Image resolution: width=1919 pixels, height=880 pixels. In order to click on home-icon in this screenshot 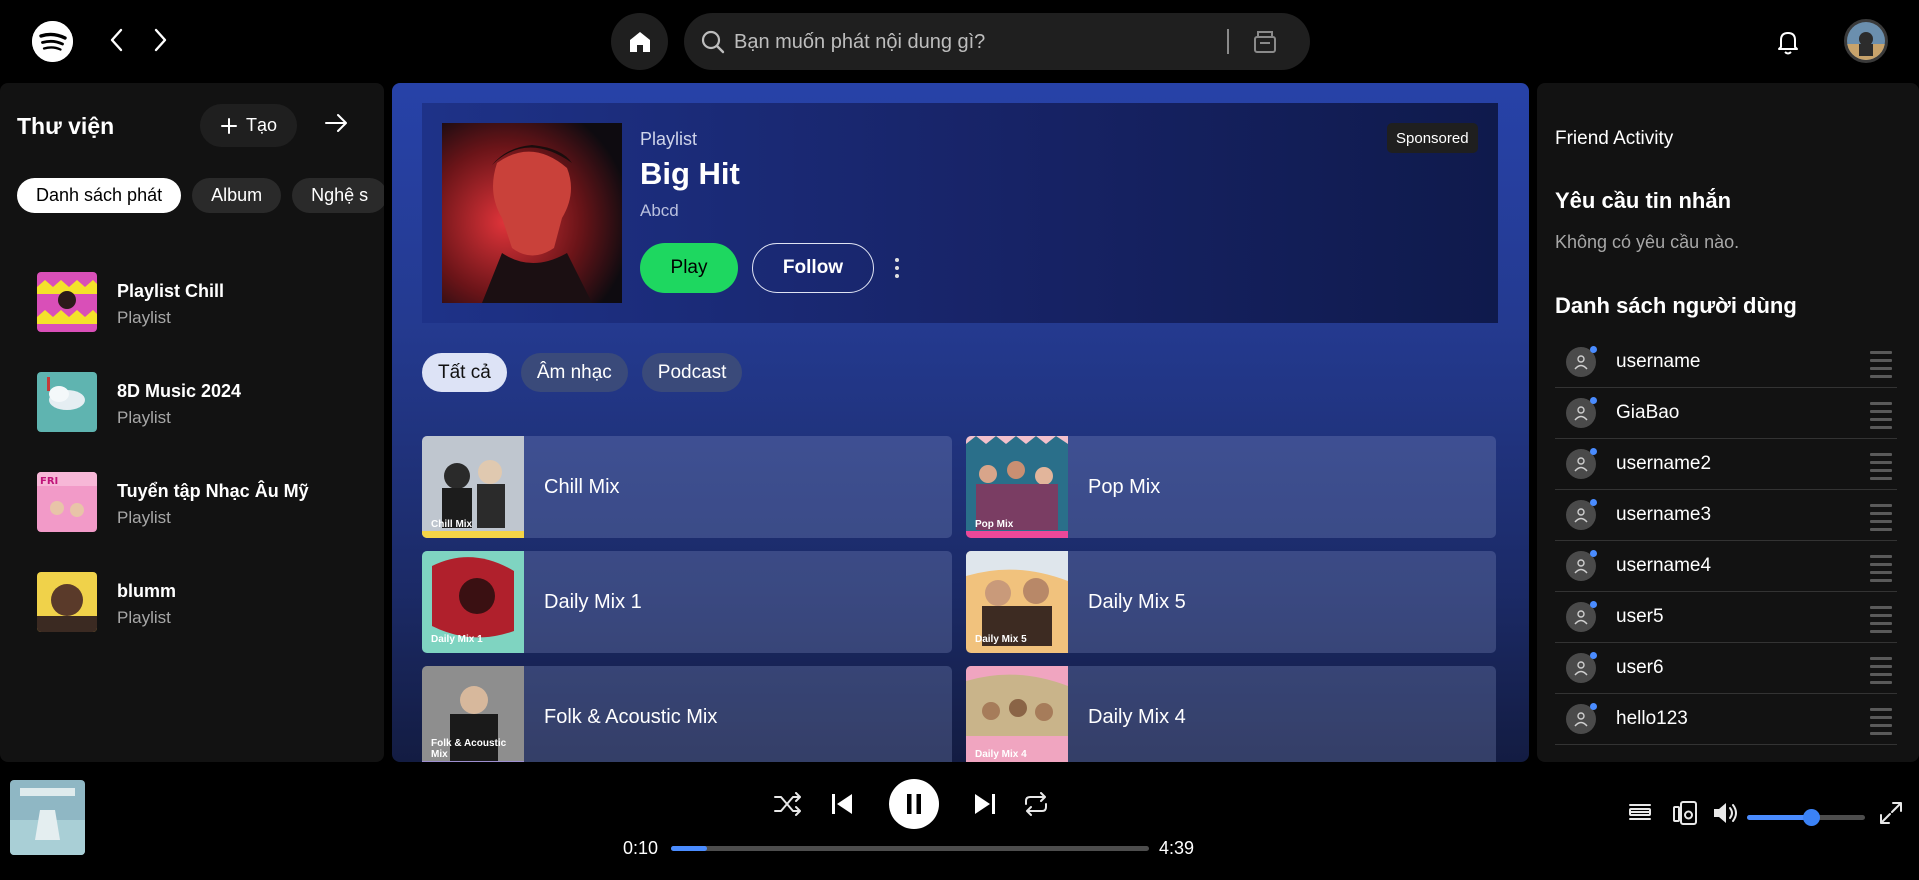, I will do `click(639, 41)`.